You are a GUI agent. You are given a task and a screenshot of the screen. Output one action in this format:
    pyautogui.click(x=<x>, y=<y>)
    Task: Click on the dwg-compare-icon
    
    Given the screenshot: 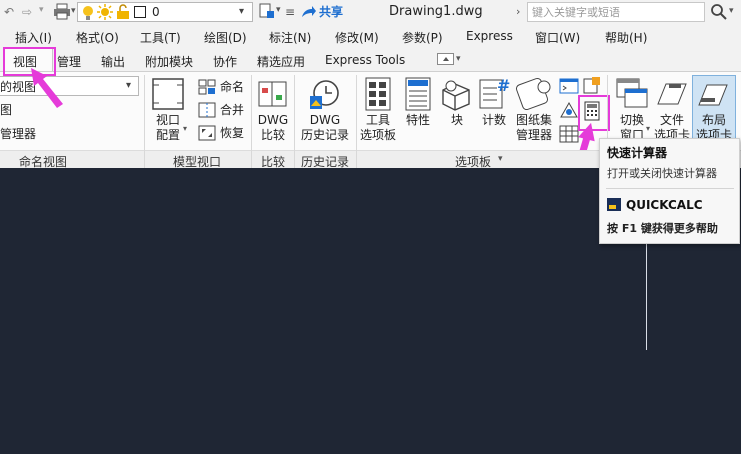 What is the action you would take?
    pyautogui.click(x=273, y=94)
    